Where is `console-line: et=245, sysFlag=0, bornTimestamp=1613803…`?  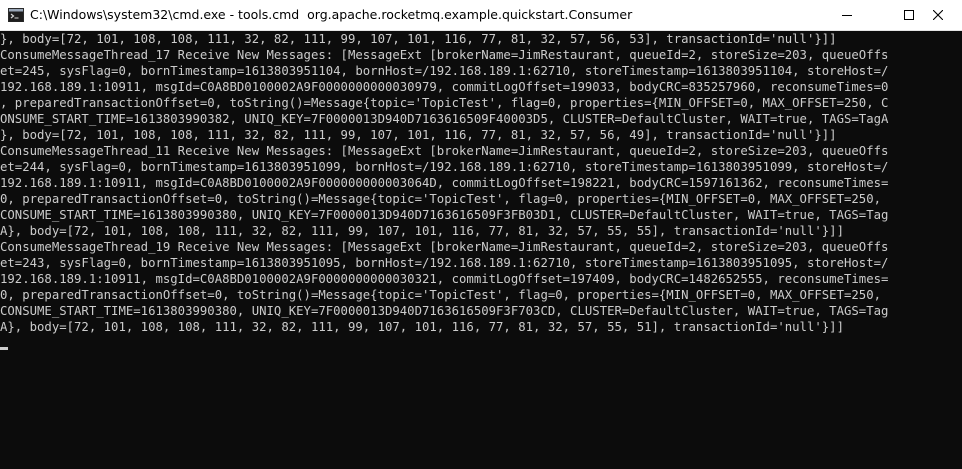
console-line: et=245, sysFlag=0, bornTimestamp=1613803… is located at coordinates (444, 71).